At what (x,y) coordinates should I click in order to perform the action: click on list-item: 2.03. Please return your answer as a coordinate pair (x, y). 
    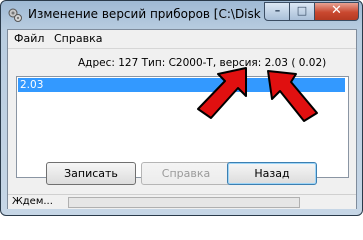
    Looking at the image, I should click on (181, 85).